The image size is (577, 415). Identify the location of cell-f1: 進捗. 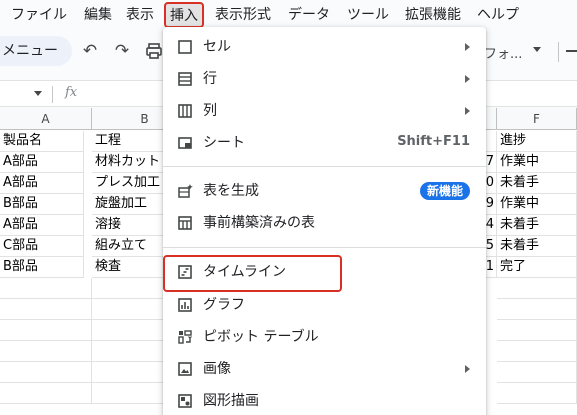
(537, 141).